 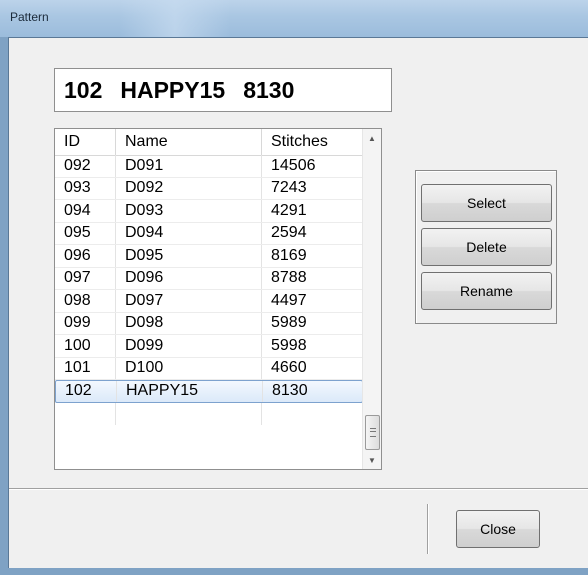 What do you see at coordinates (486, 203) in the screenshot?
I see `select-button: Select` at bounding box center [486, 203].